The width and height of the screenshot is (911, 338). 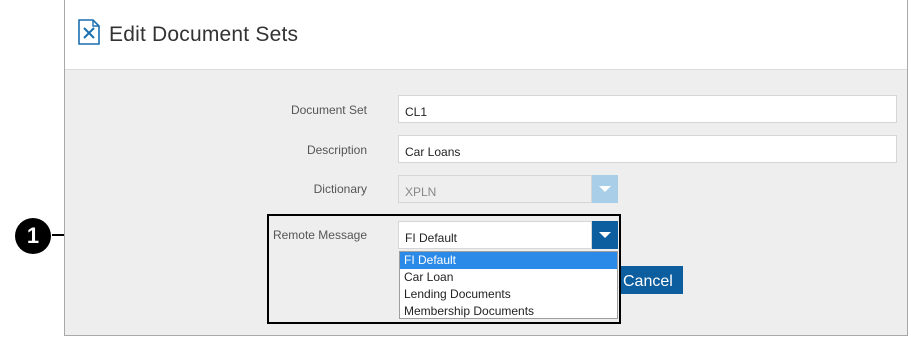 What do you see at coordinates (336, 150) in the screenshot?
I see `description-label: Description` at bounding box center [336, 150].